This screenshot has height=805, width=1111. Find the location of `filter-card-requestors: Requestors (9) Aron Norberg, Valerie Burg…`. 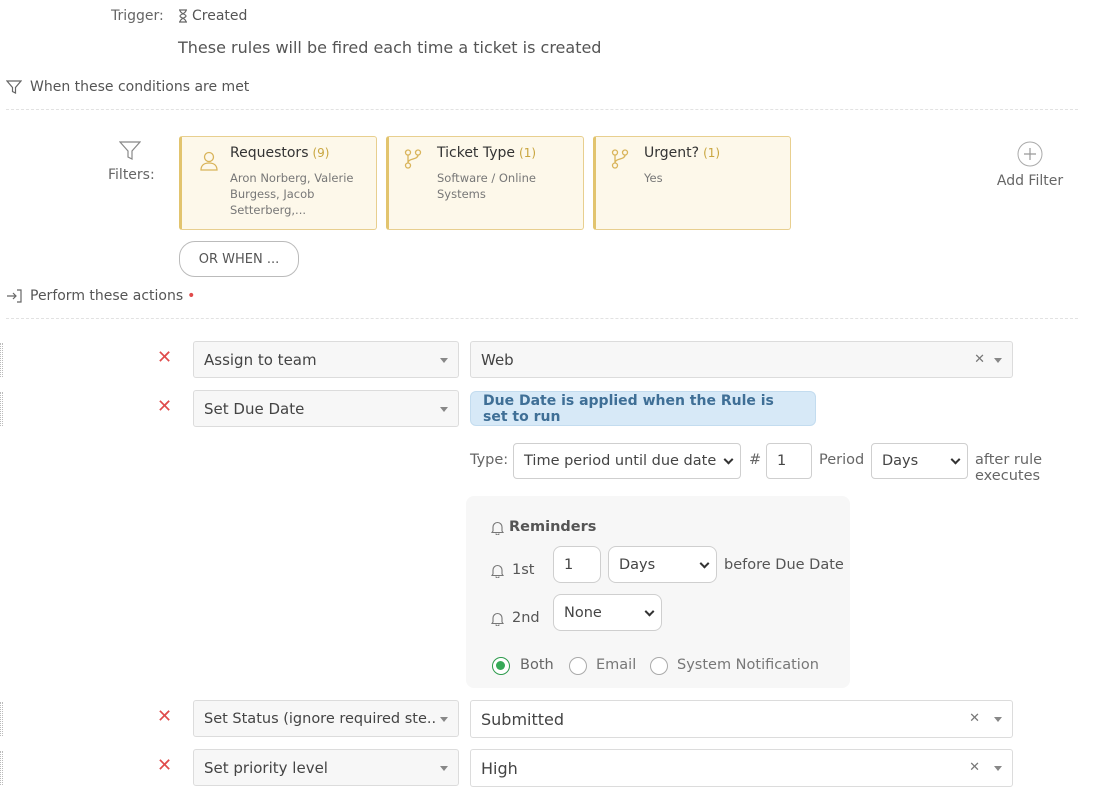

filter-card-requestors: Requestors (9) Aron Norberg, Valerie Burg… is located at coordinates (278, 183).